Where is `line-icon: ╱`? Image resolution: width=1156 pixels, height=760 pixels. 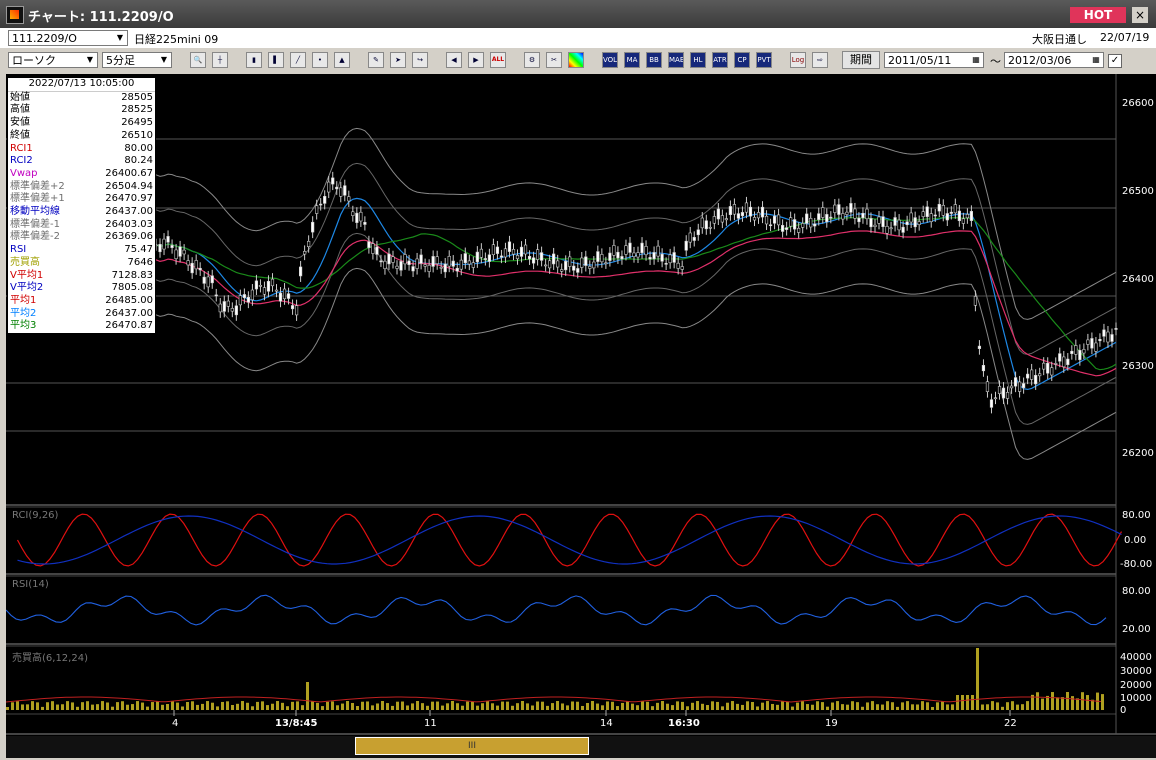 line-icon: ╱ is located at coordinates (298, 60).